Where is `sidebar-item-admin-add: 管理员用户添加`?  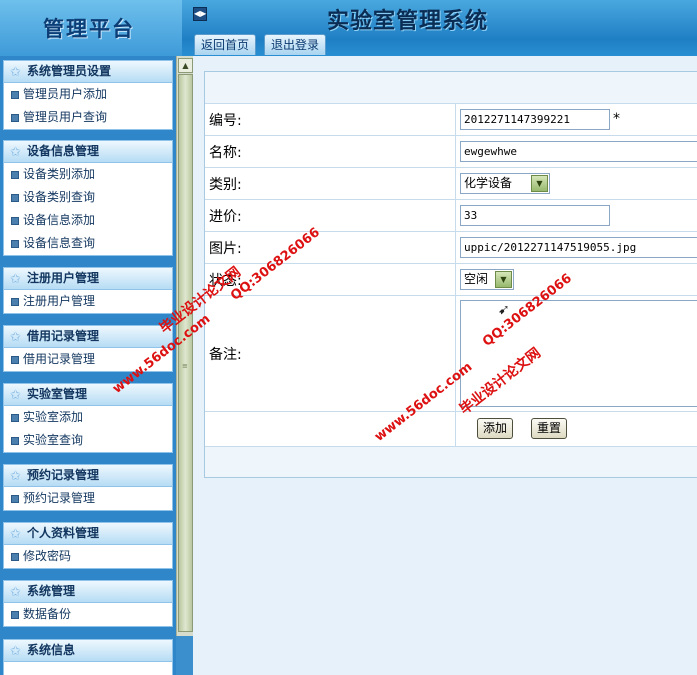
sidebar-item-admin-add: 管理员用户添加 is located at coordinates (88, 94).